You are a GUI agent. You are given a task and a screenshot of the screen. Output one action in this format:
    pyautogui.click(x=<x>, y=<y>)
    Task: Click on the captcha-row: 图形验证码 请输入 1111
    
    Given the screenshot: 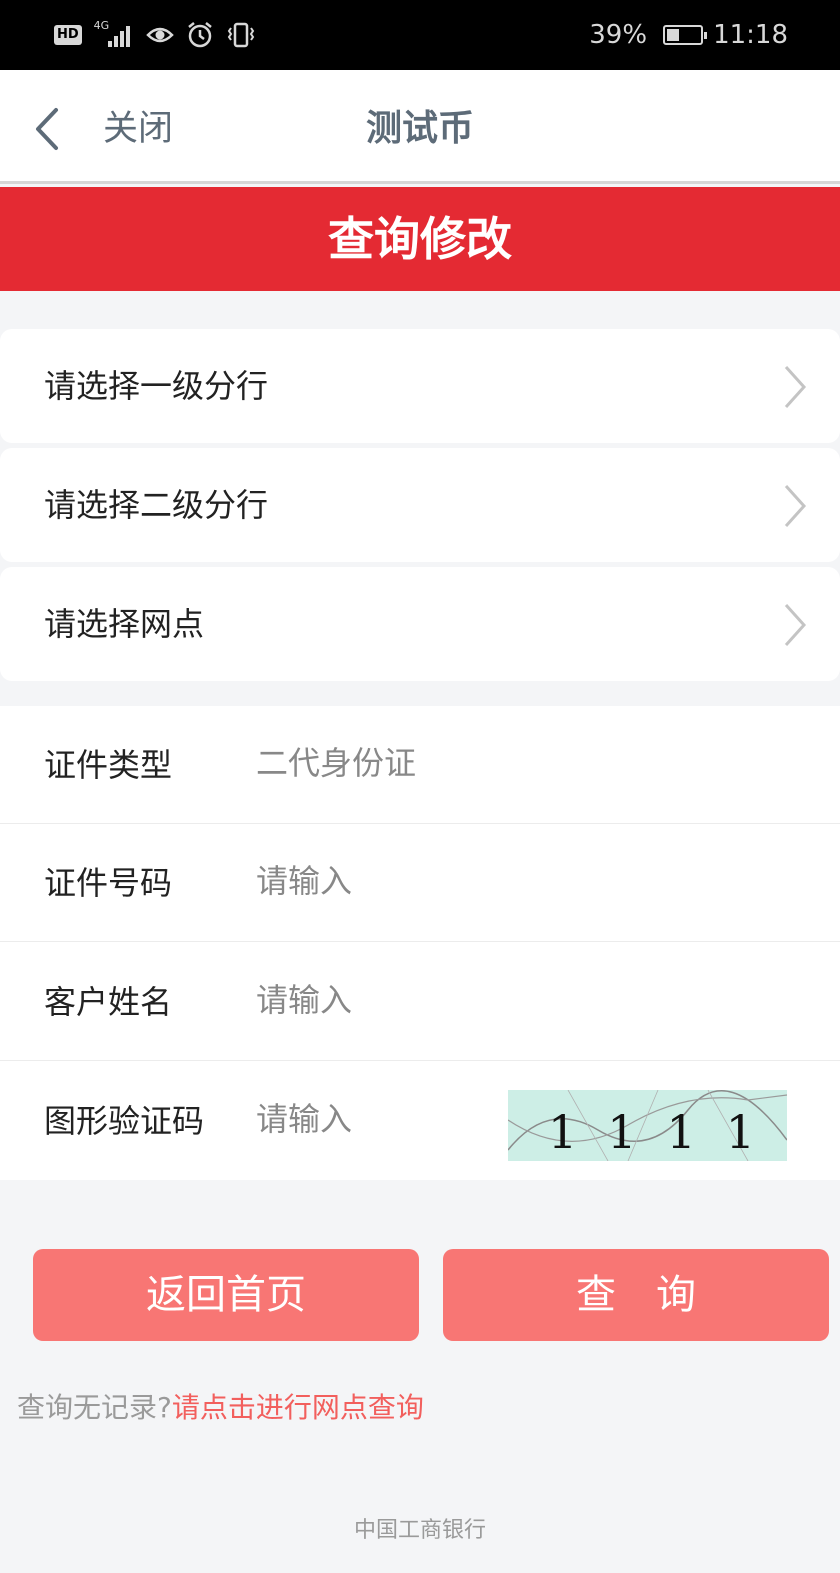 What is the action you would take?
    pyautogui.click(x=420, y=1121)
    